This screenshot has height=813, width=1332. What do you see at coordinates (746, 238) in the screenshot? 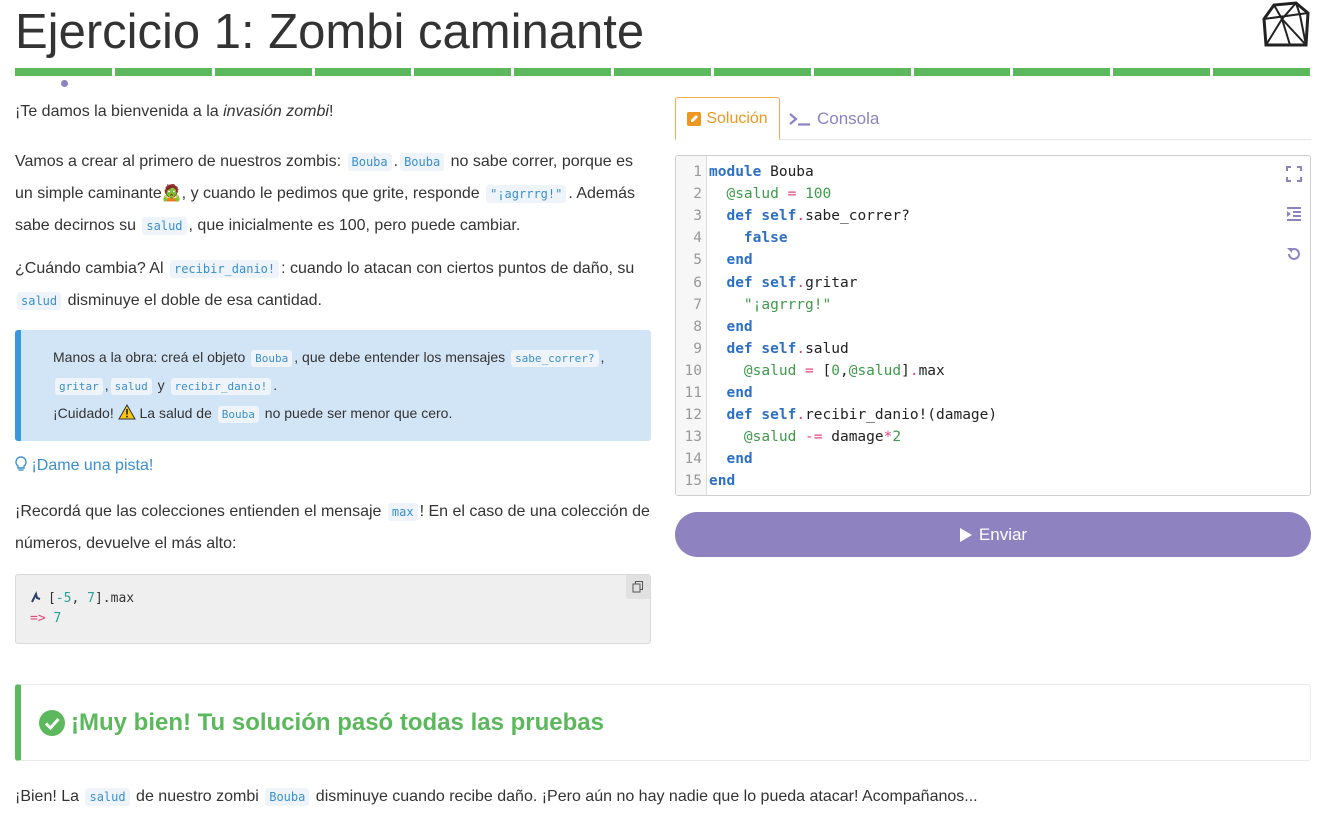
I see `code-line: false` at bounding box center [746, 238].